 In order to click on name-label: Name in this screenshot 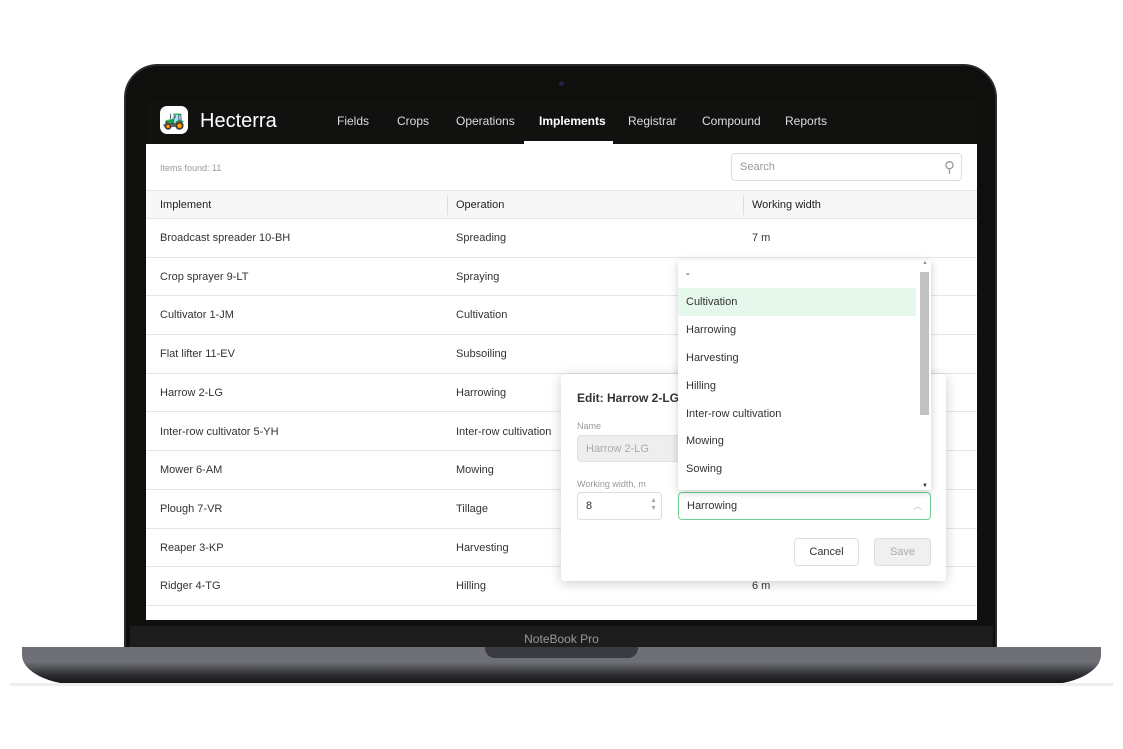, I will do `click(589, 426)`.